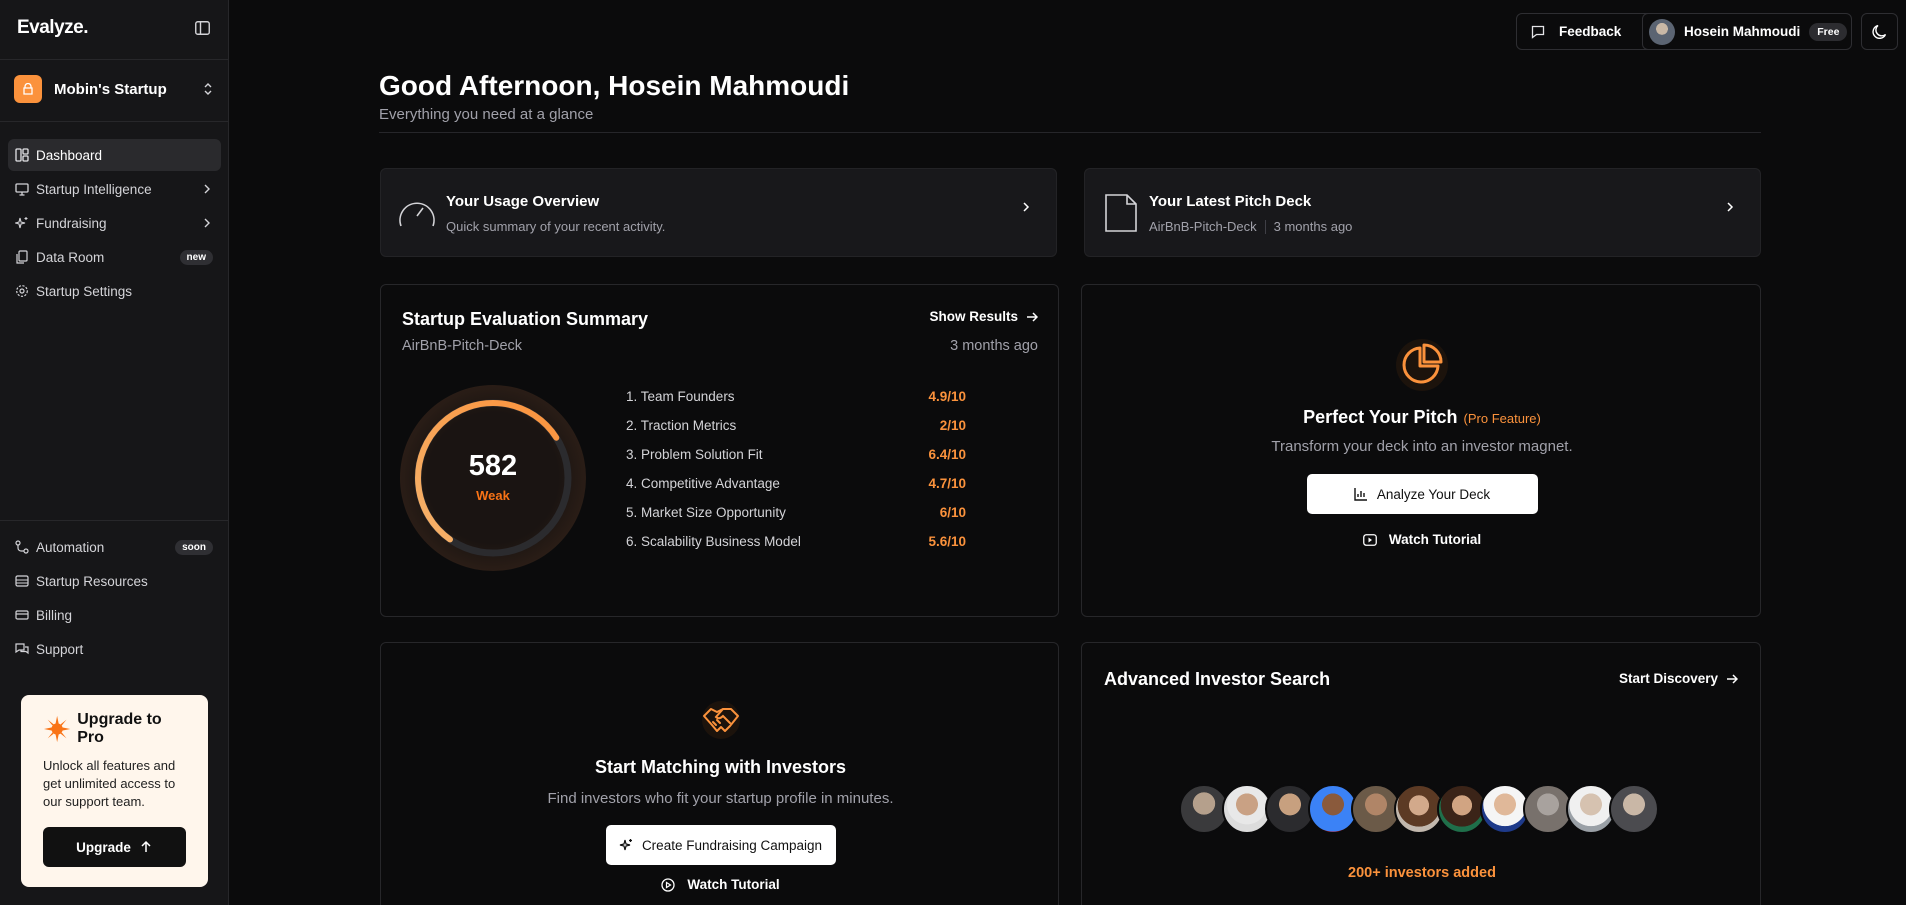 The image size is (1906, 905). What do you see at coordinates (84, 291) in the screenshot?
I see `sidebar-item-label: Startup Settings` at bounding box center [84, 291].